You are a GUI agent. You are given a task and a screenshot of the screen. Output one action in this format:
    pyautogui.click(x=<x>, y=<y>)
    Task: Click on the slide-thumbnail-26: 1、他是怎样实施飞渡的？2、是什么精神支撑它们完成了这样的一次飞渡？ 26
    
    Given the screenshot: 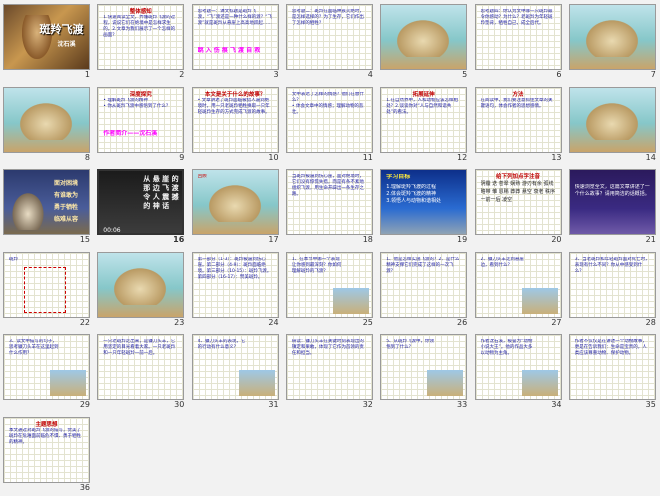 What is the action you would take?
    pyautogui.click(x=424, y=290)
    